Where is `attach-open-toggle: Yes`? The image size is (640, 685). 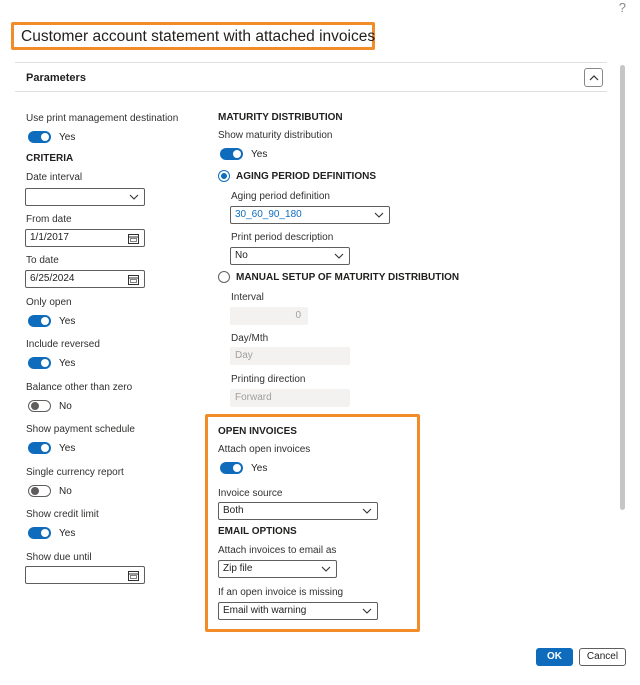
attach-open-toggle: Yes is located at coordinates (243, 468).